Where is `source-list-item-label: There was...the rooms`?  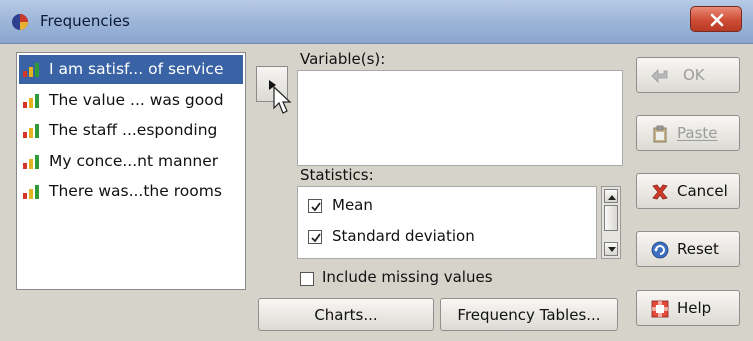 source-list-item-label: There was...the rooms is located at coordinates (135, 191).